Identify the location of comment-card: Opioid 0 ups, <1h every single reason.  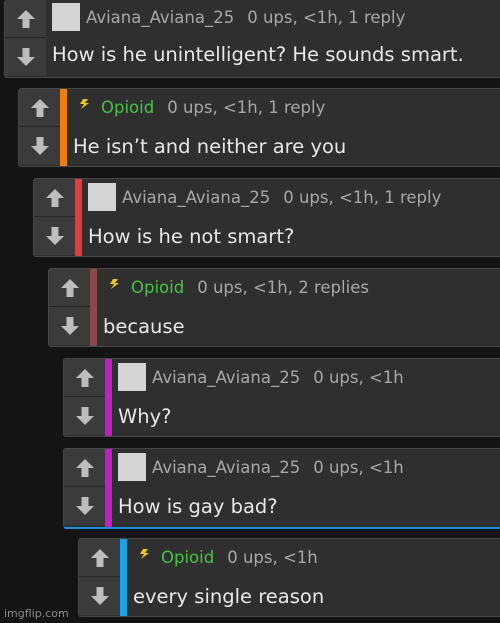
(289, 577).